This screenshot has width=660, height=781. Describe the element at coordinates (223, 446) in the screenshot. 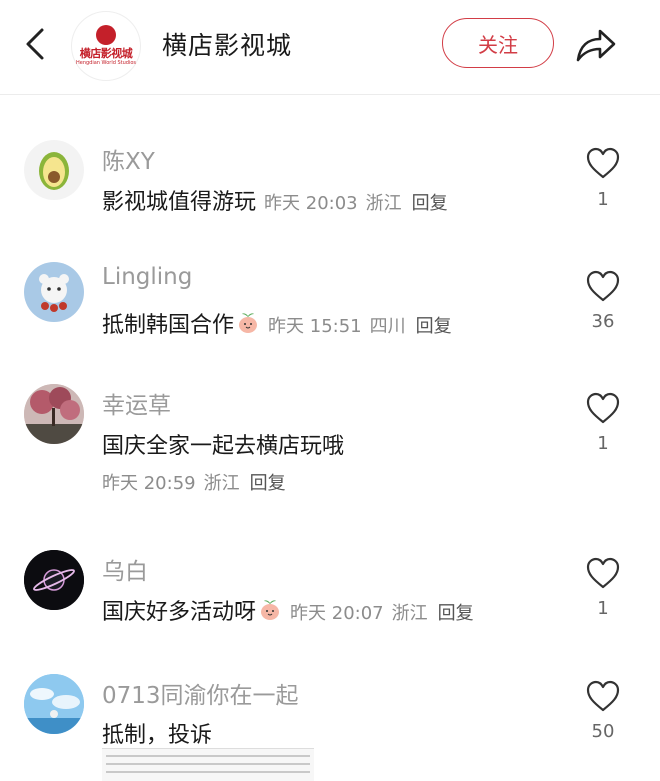

I see `comment-text: 国庆全家一起去横店玩哦` at that location.